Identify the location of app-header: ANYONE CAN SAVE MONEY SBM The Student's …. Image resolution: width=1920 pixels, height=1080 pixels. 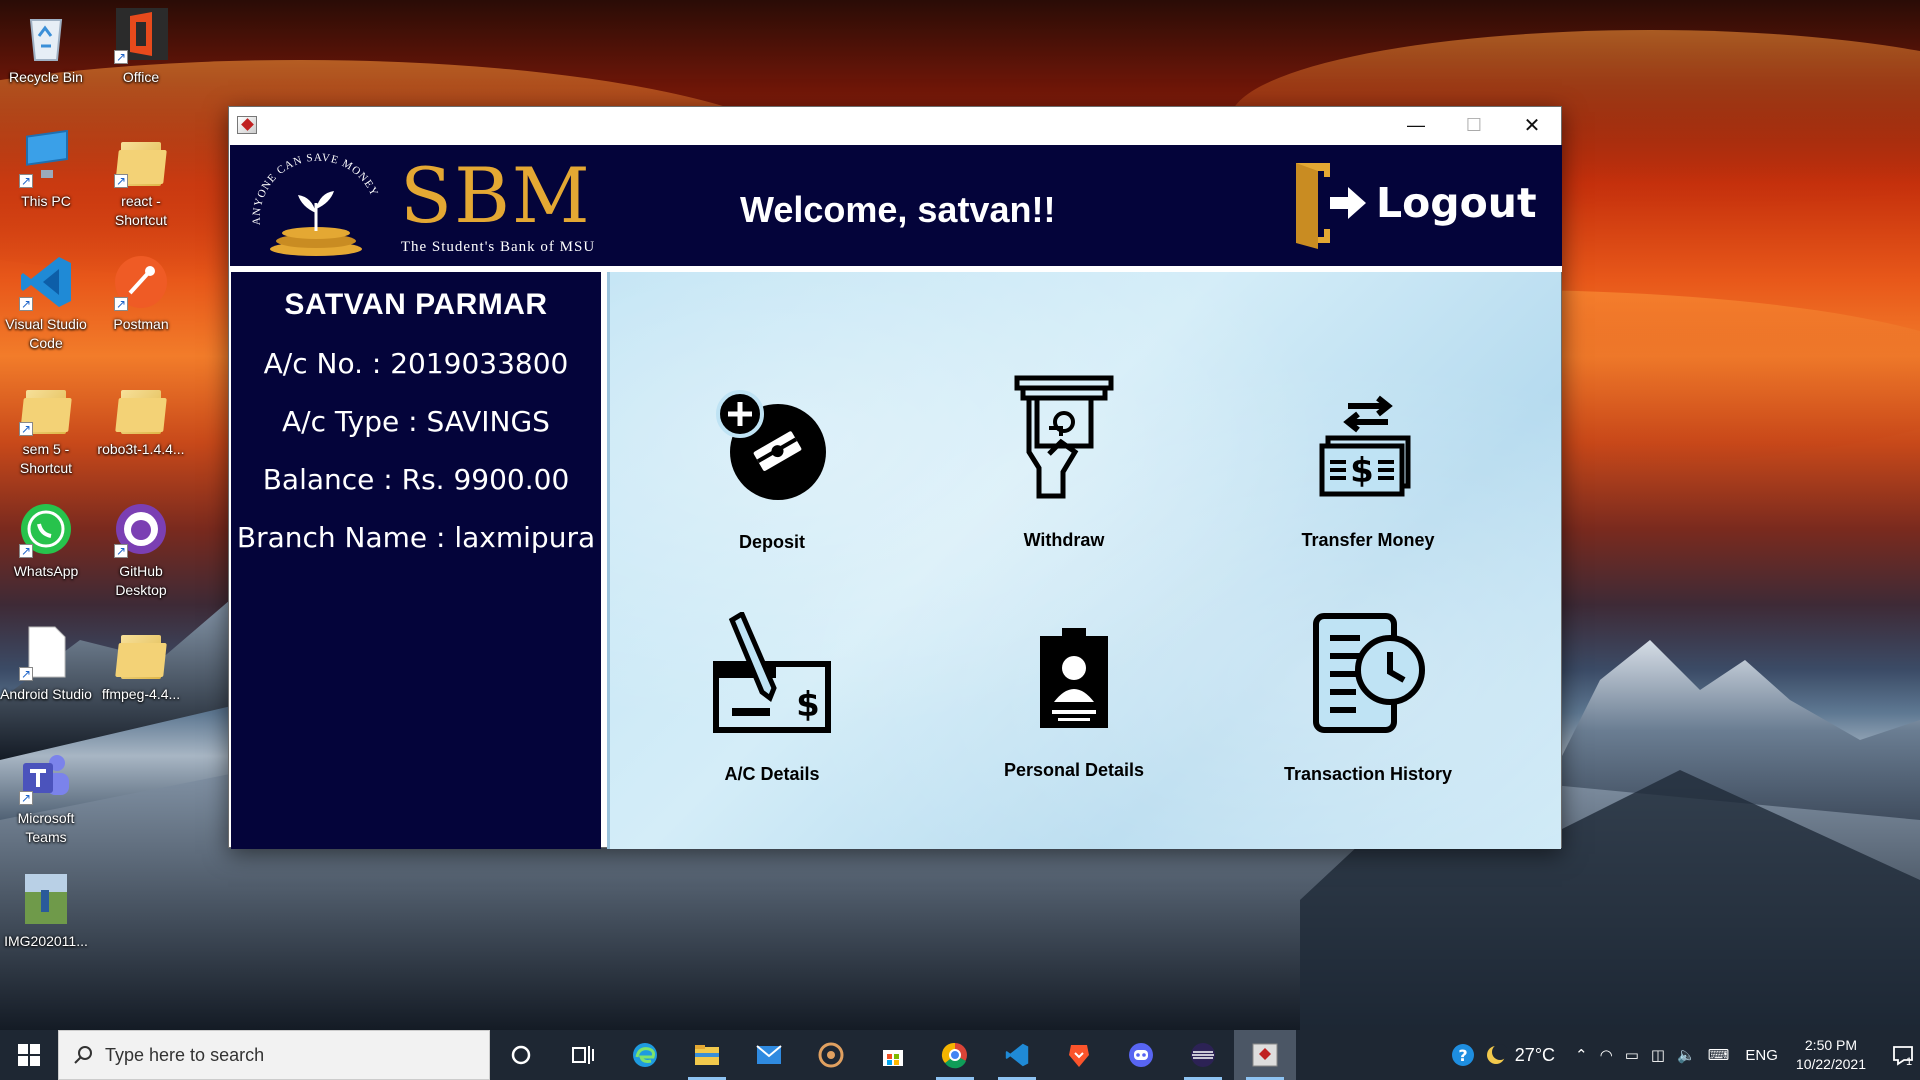
(896, 205).